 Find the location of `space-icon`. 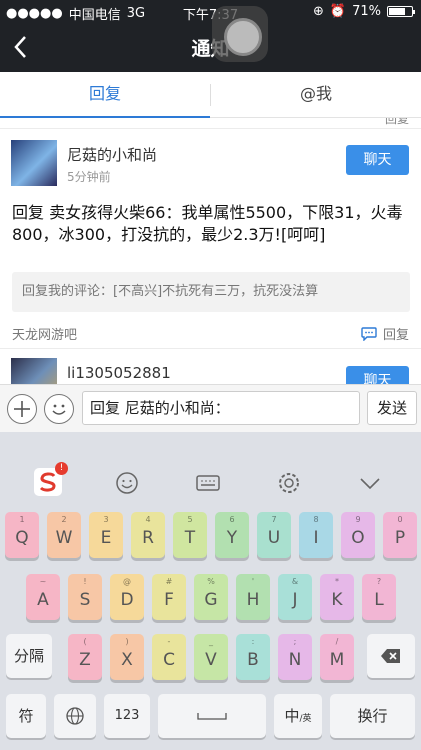

space-icon is located at coordinates (212, 716).